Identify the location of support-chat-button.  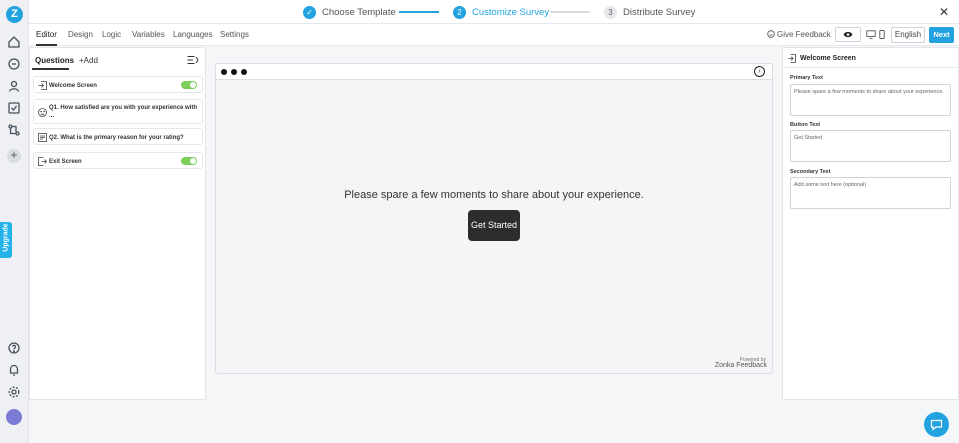
(936, 424).